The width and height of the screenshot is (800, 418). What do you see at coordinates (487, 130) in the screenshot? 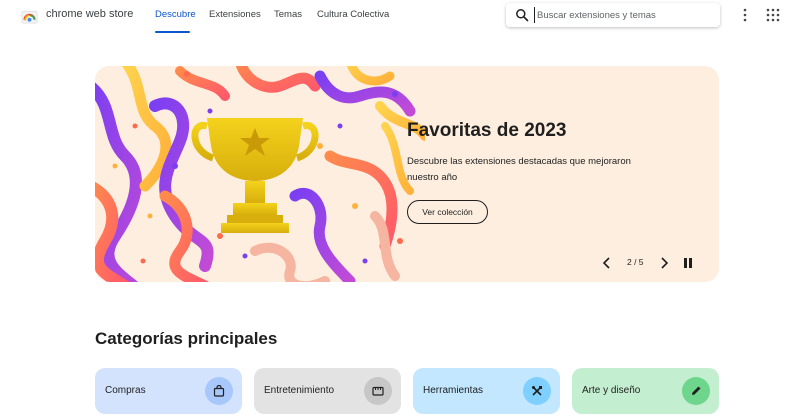
I see `banner-title: Favoritas de 2023` at bounding box center [487, 130].